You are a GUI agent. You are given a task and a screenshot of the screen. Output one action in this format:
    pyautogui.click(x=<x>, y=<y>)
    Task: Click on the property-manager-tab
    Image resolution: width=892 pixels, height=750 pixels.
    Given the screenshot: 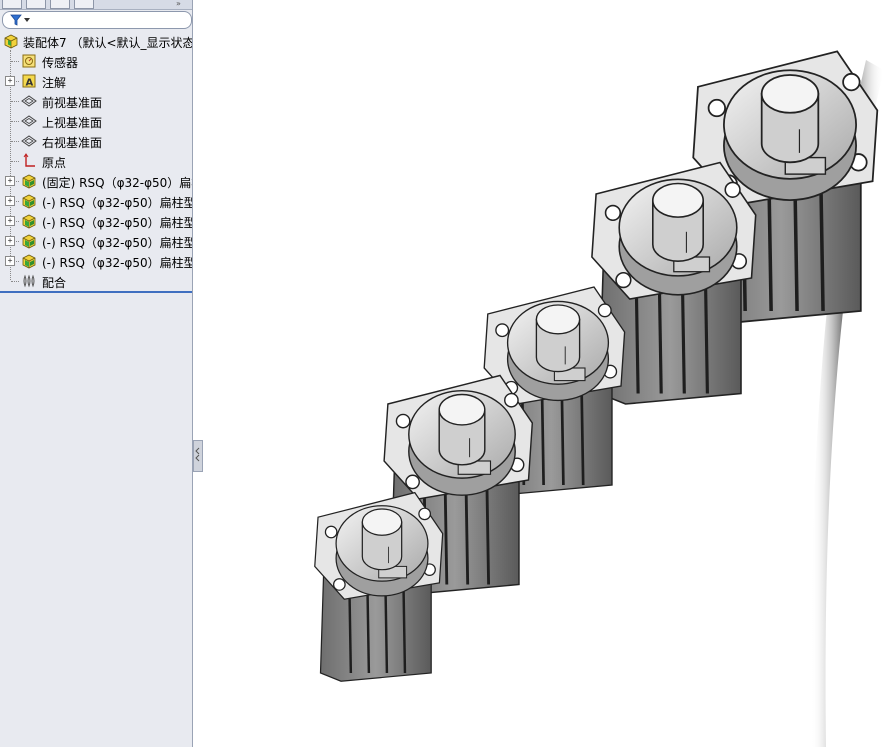 What is the action you would take?
    pyautogui.click(x=36, y=4)
    